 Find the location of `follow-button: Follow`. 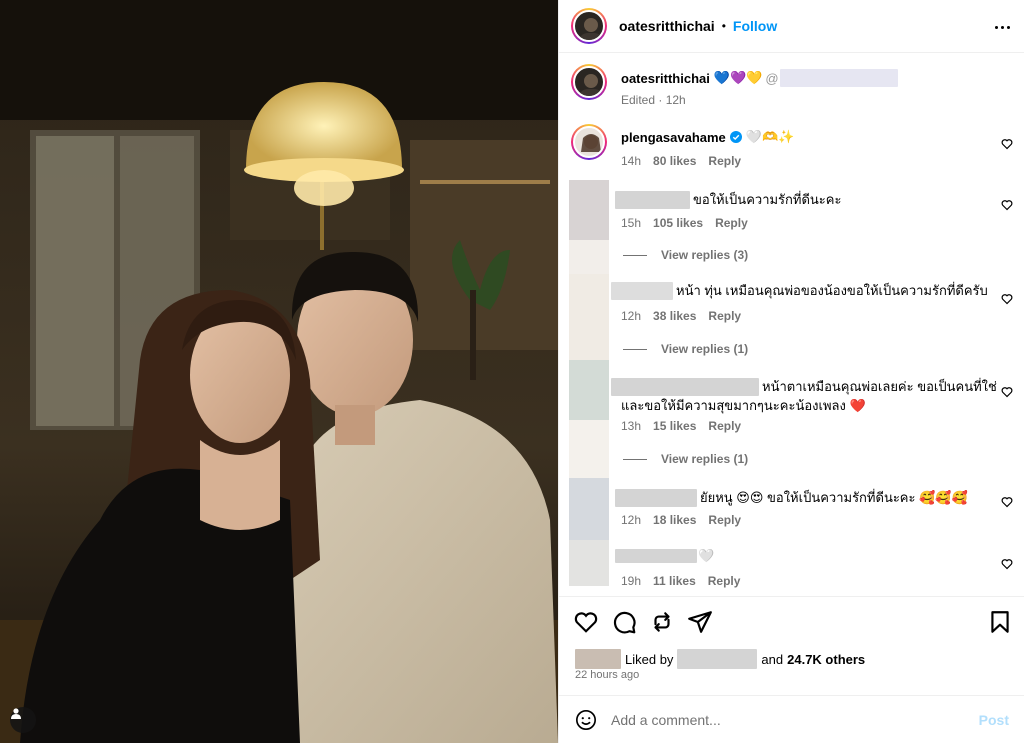

follow-button: Follow is located at coordinates (755, 26).